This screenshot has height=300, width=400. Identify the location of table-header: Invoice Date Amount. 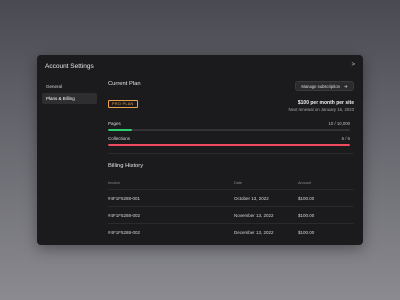
(231, 184).